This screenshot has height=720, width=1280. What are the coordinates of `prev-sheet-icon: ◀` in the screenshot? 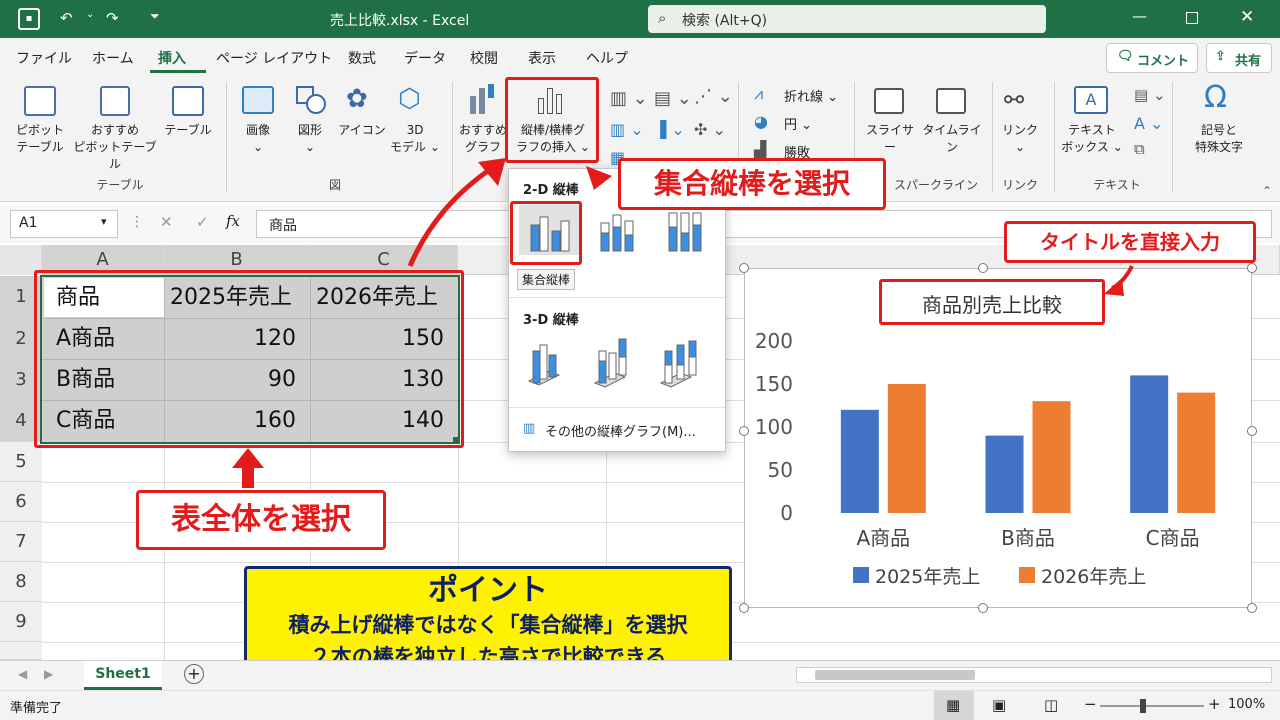 It's located at (22, 674).